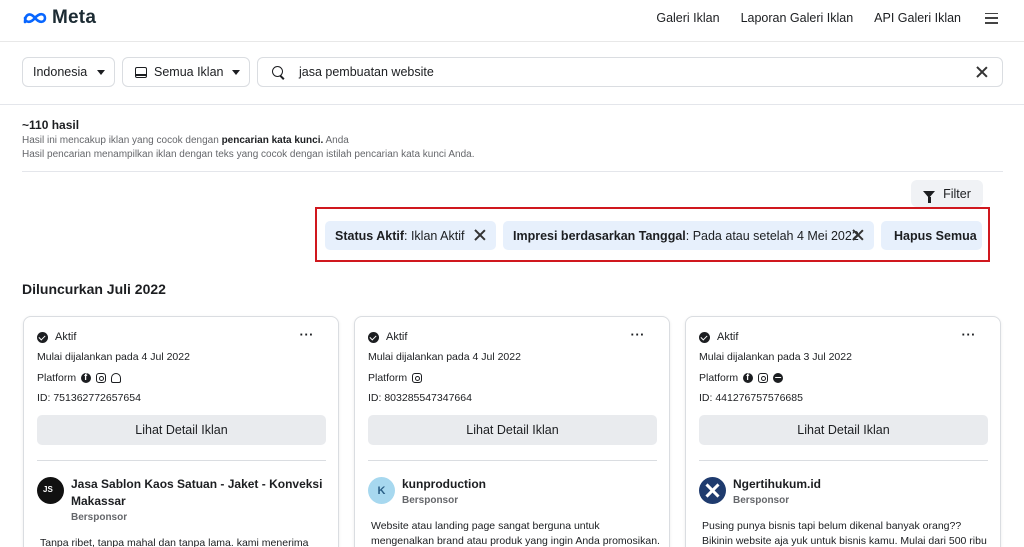 The height and width of the screenshot is (547, 1024). I want to click on filter-icon, so click(929, 197).